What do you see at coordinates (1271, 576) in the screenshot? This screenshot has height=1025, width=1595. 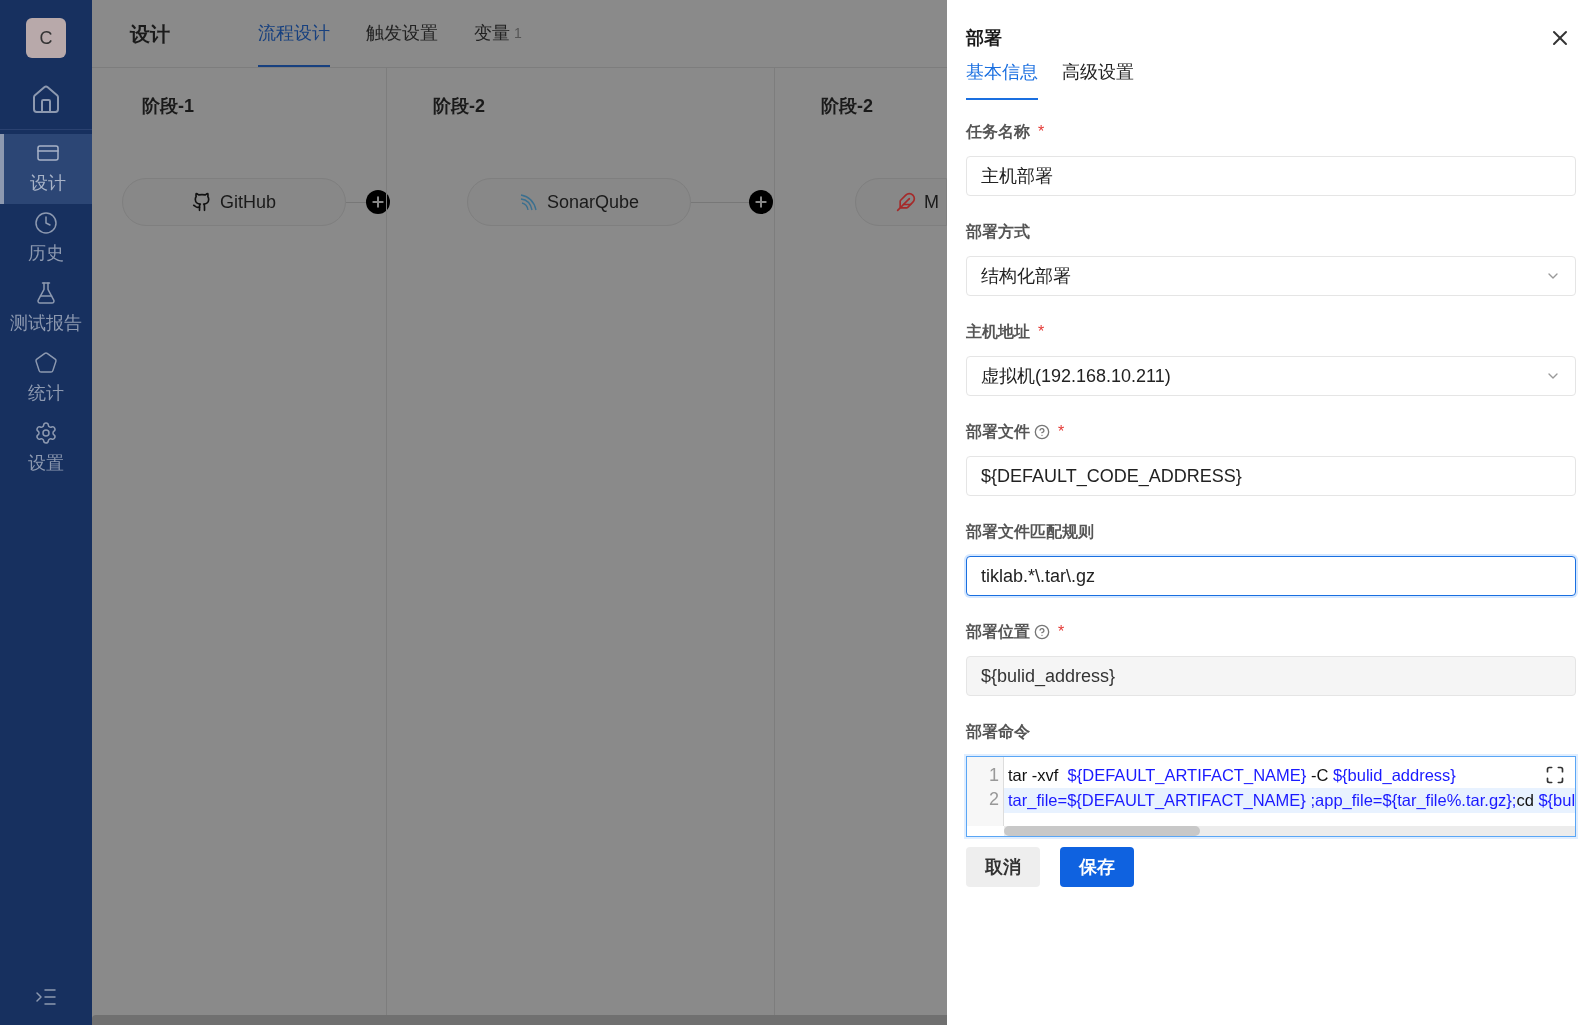 I see `input-field: tiklab.*\.tar\.gz` at bounding box center [1271, 576].